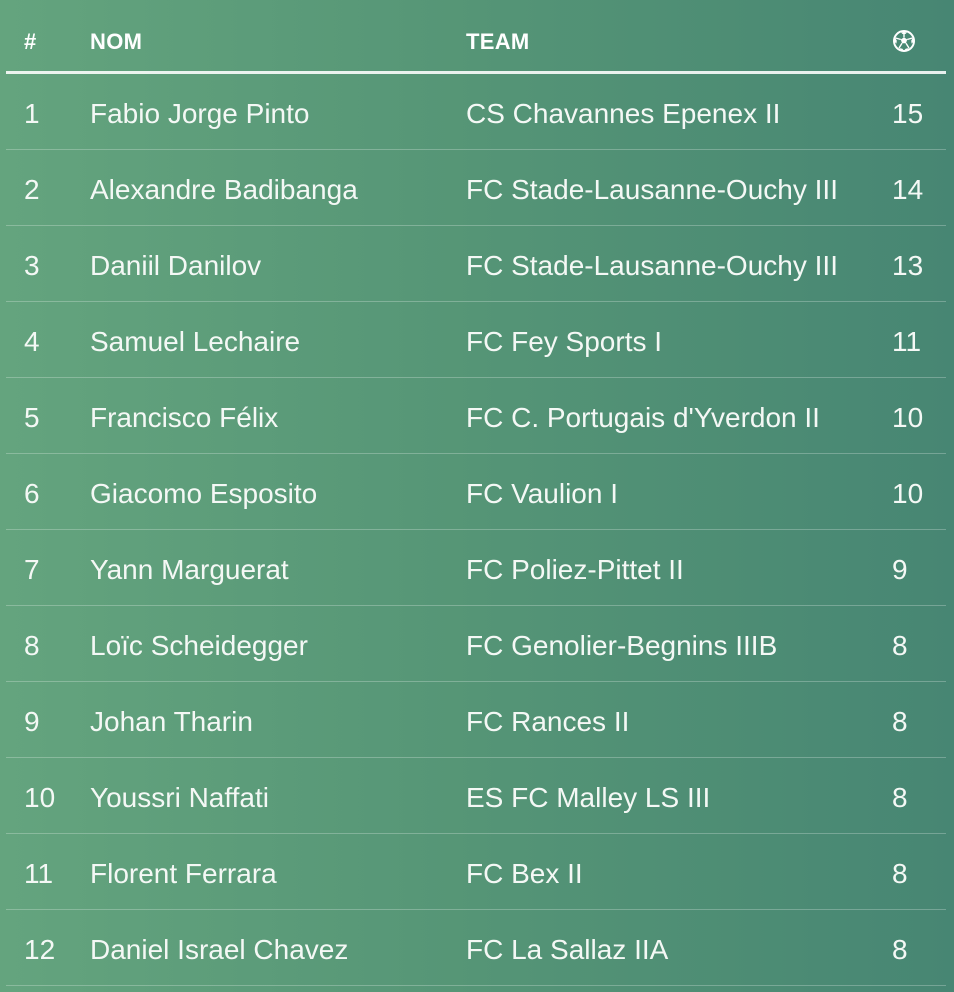 The width and height of the screenshot is (954, 992). What do you see at coordinates (32, 645) in the screenshot?
I see `rank-cell: 8` at bounding box center [32, 645].